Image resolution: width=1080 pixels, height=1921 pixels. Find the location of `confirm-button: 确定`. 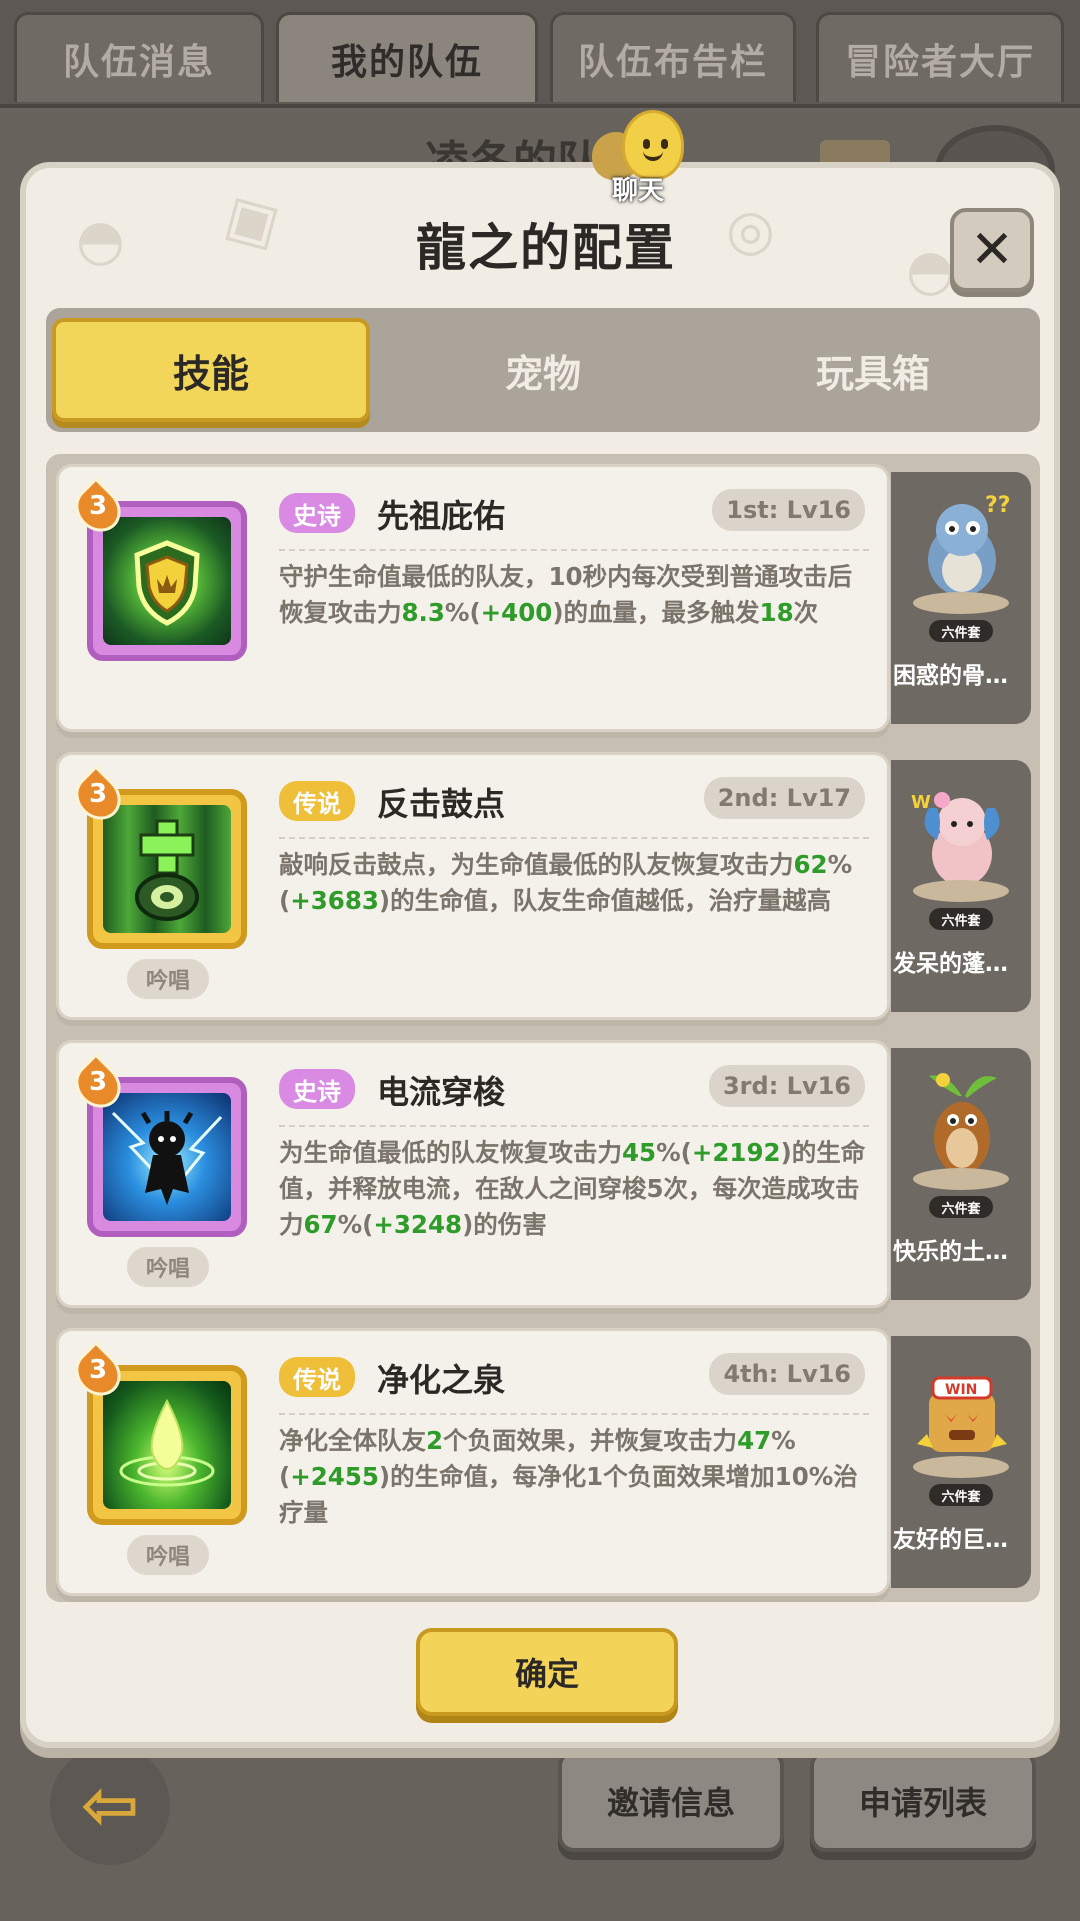

confirm-button: 确定 is located at coordinates (547, 1672).